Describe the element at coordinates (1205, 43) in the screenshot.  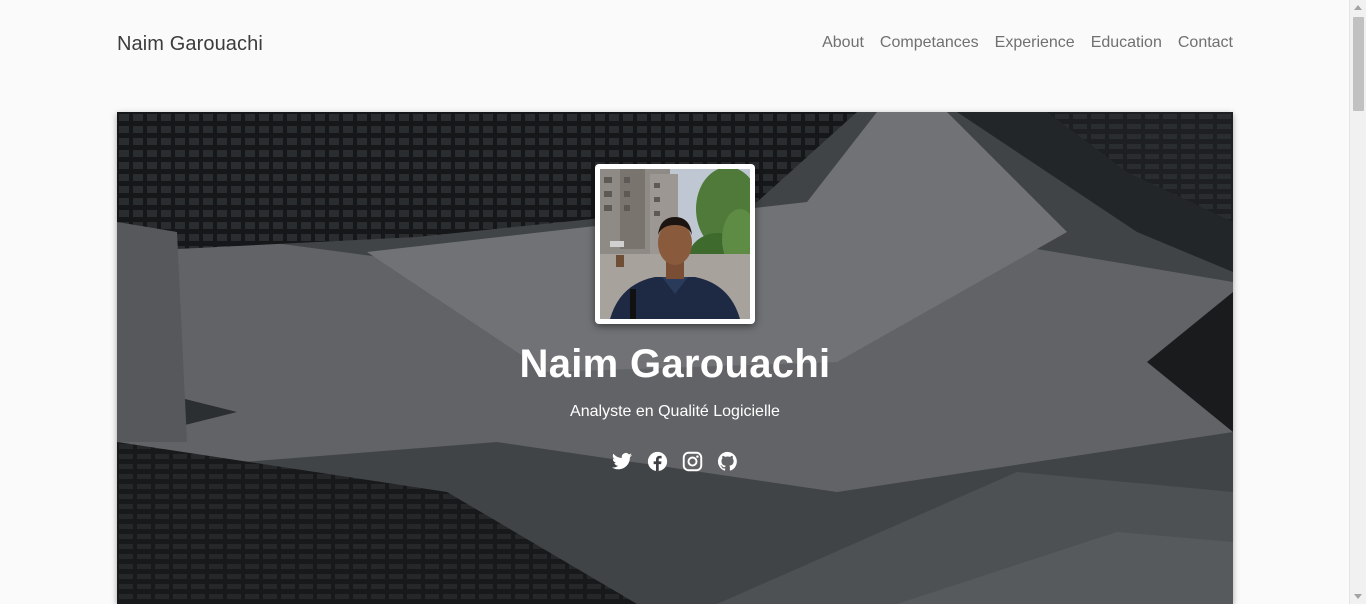
I see `nav-link-contact: Contact` at that location.